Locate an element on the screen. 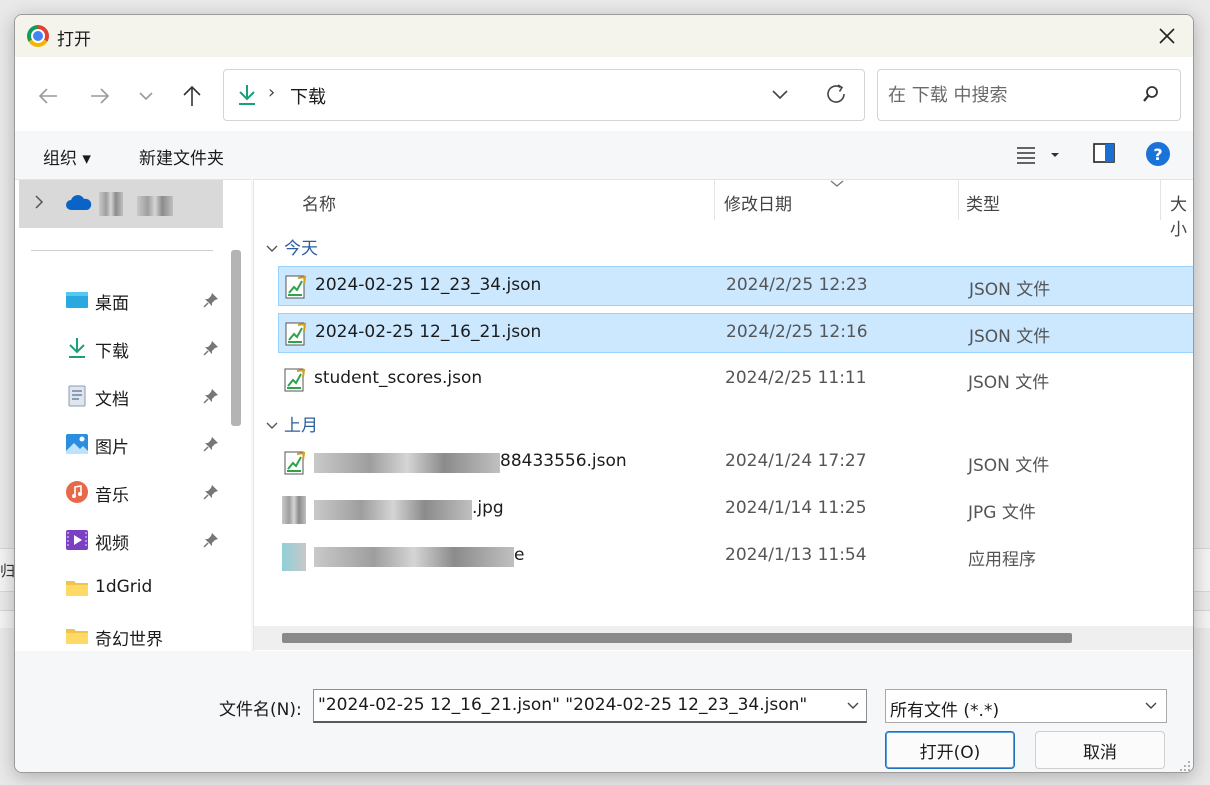 Image resolution: width=1210 pixels, height=785 pixels. dialog-title: 打开 is located at coordinates (74, 40).